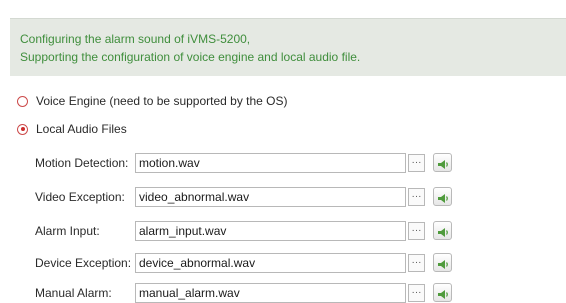 Image resolution: width=566 pixels, height=303 pixels. I want to click on audio-row-manual-alarm: Manual Alarm: ···, so click(243, 293).